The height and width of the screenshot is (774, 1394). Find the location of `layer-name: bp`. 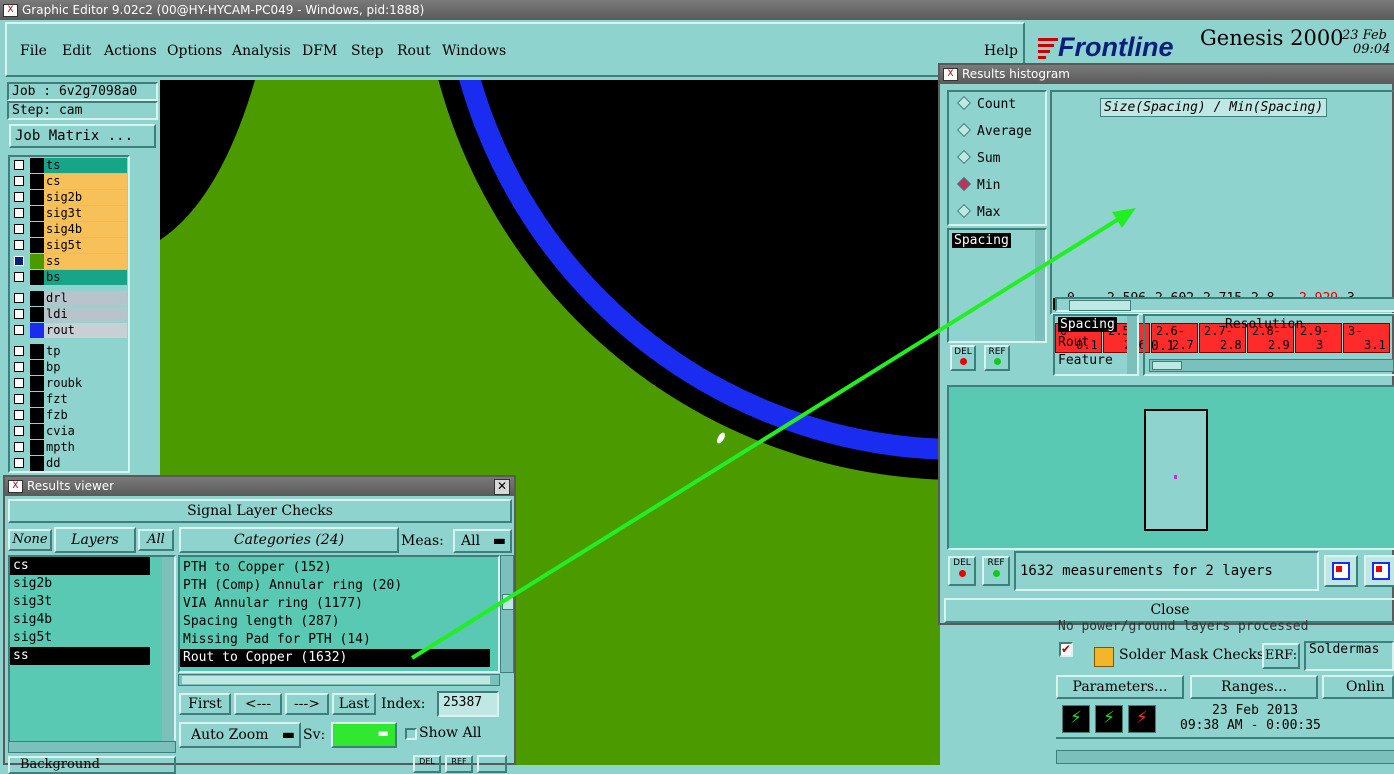

layer-name: bp is located at coordinates (85, 367).